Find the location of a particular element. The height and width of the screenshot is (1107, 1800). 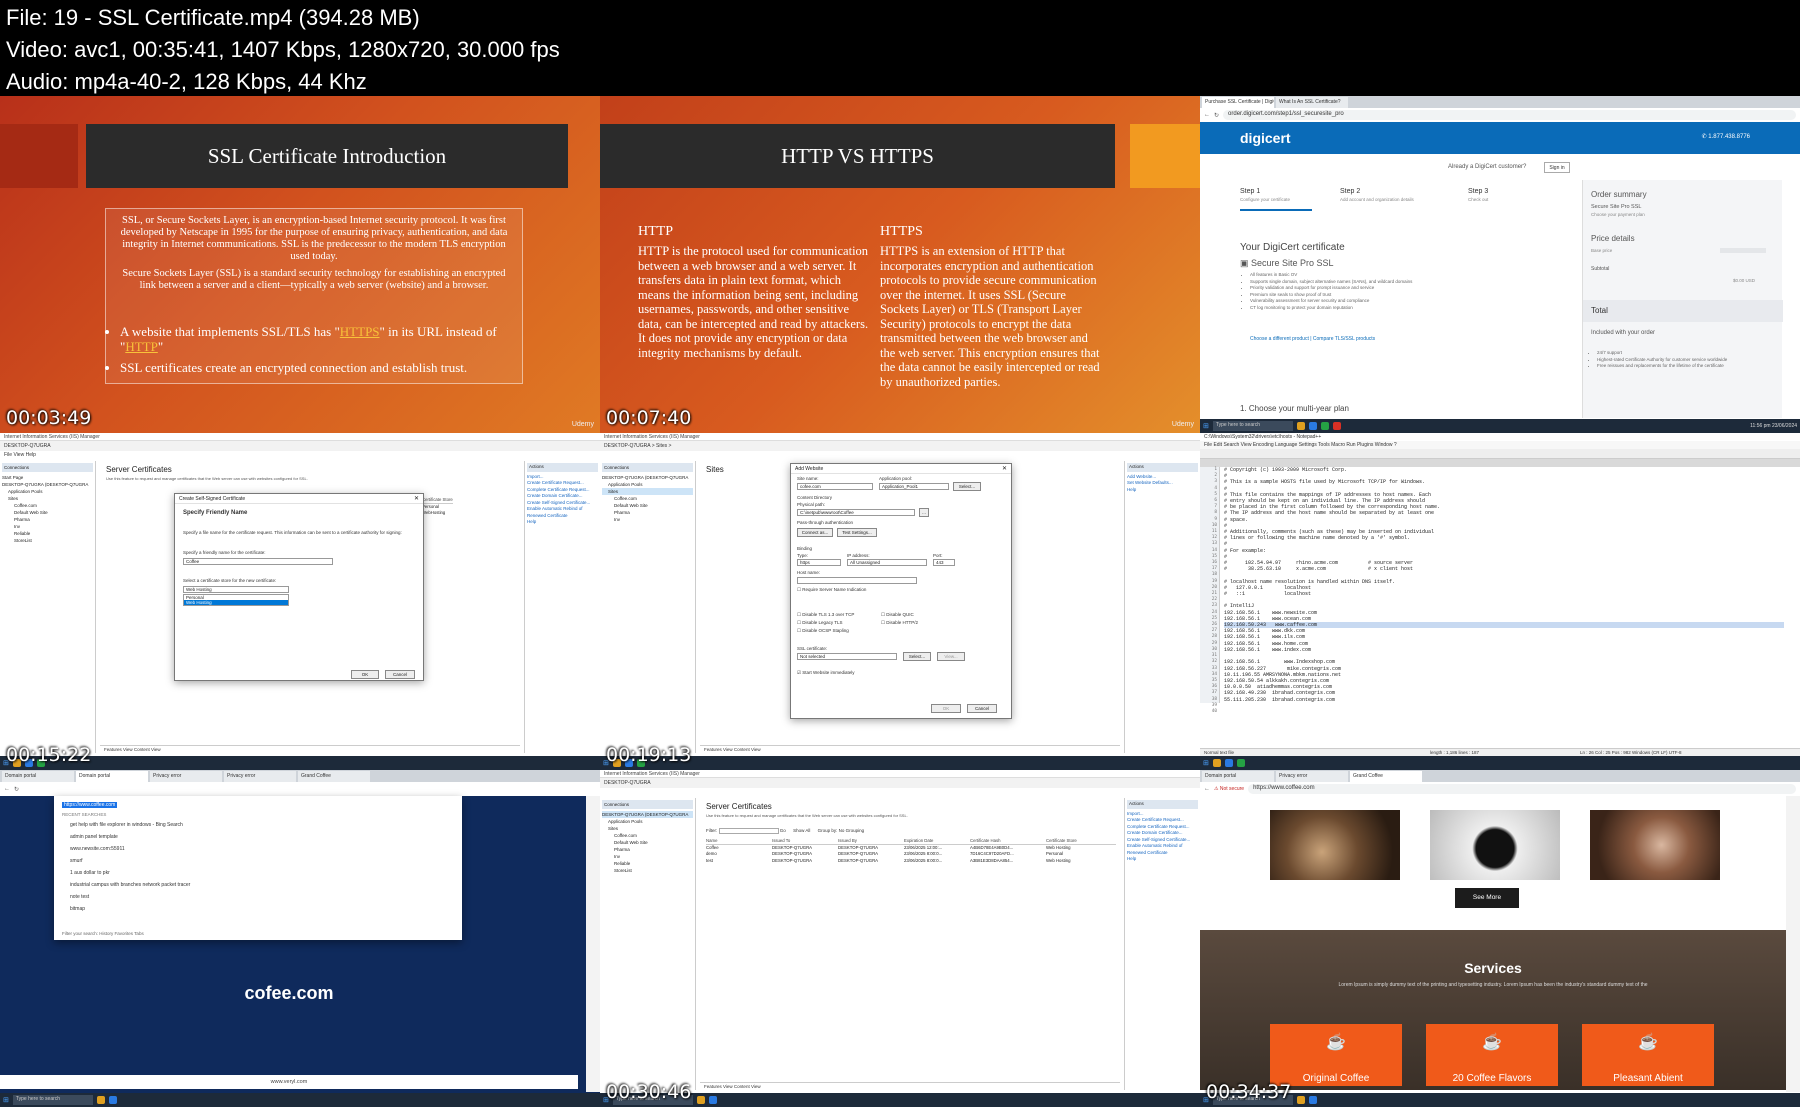

browser-tab: What Is An SSL Certificate? is located at coordinates (1312, 102).